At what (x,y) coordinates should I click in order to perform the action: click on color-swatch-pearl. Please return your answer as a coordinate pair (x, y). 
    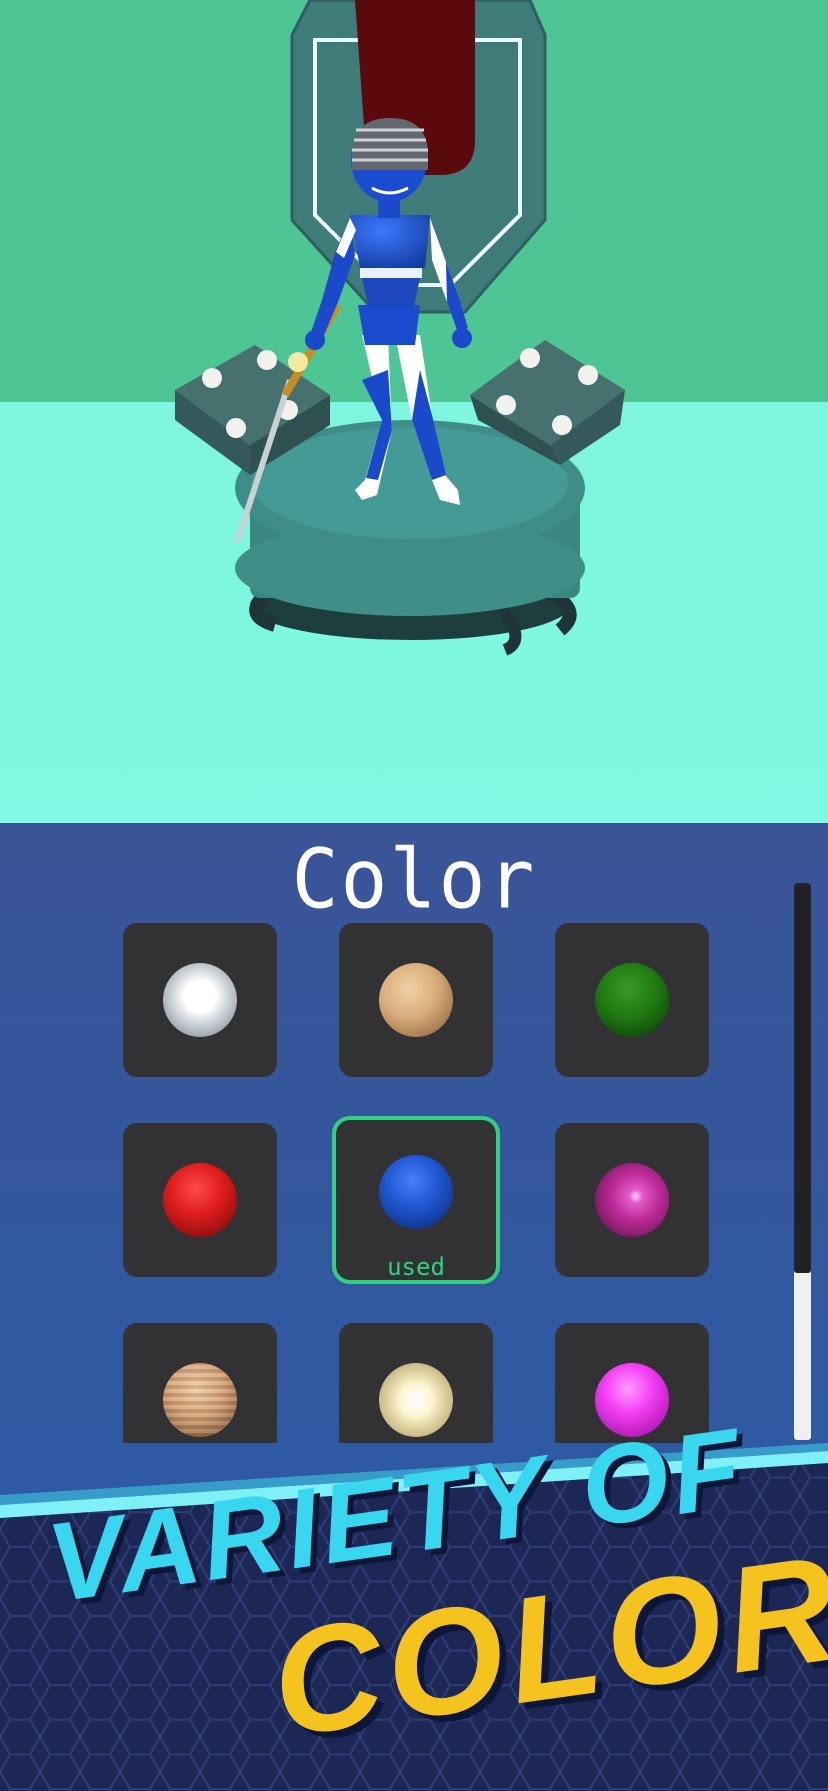
    Looking at the image, I should click on (416, 1383).